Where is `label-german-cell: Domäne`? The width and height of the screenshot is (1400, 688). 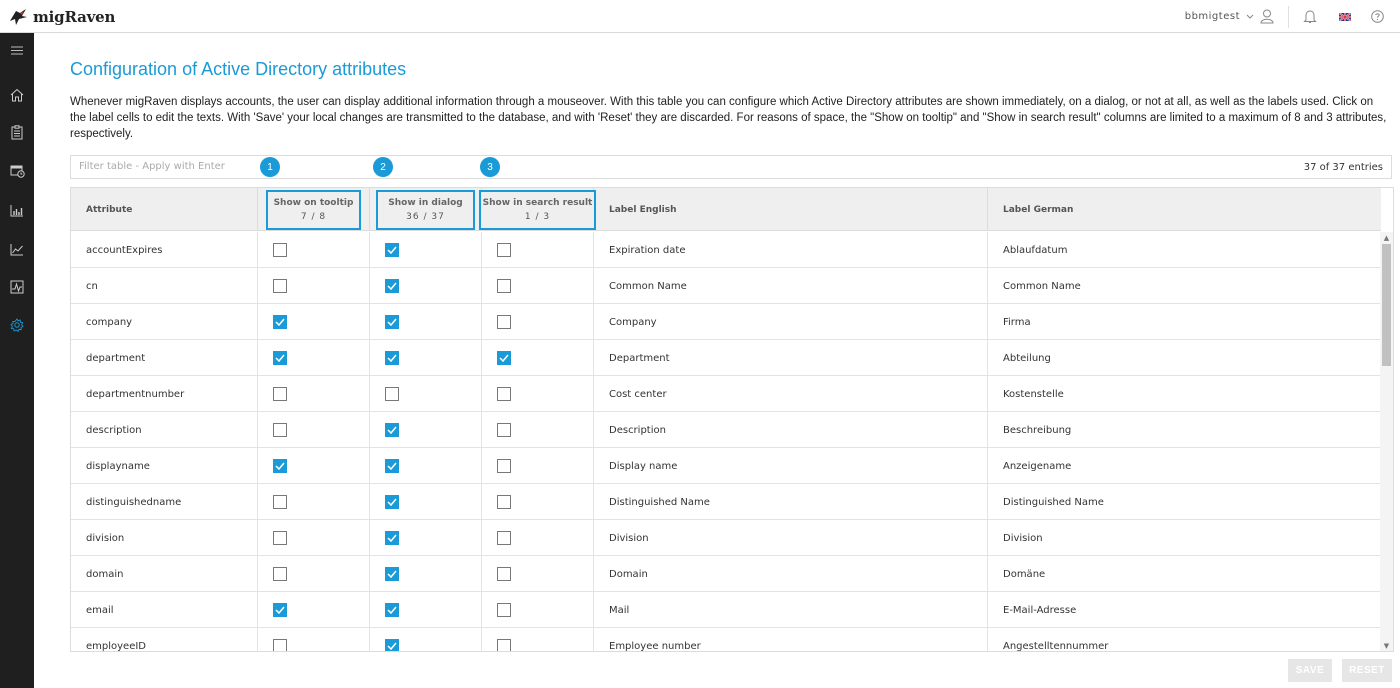 label-german-cell: Domäne is located at coordinates (1184, 574).